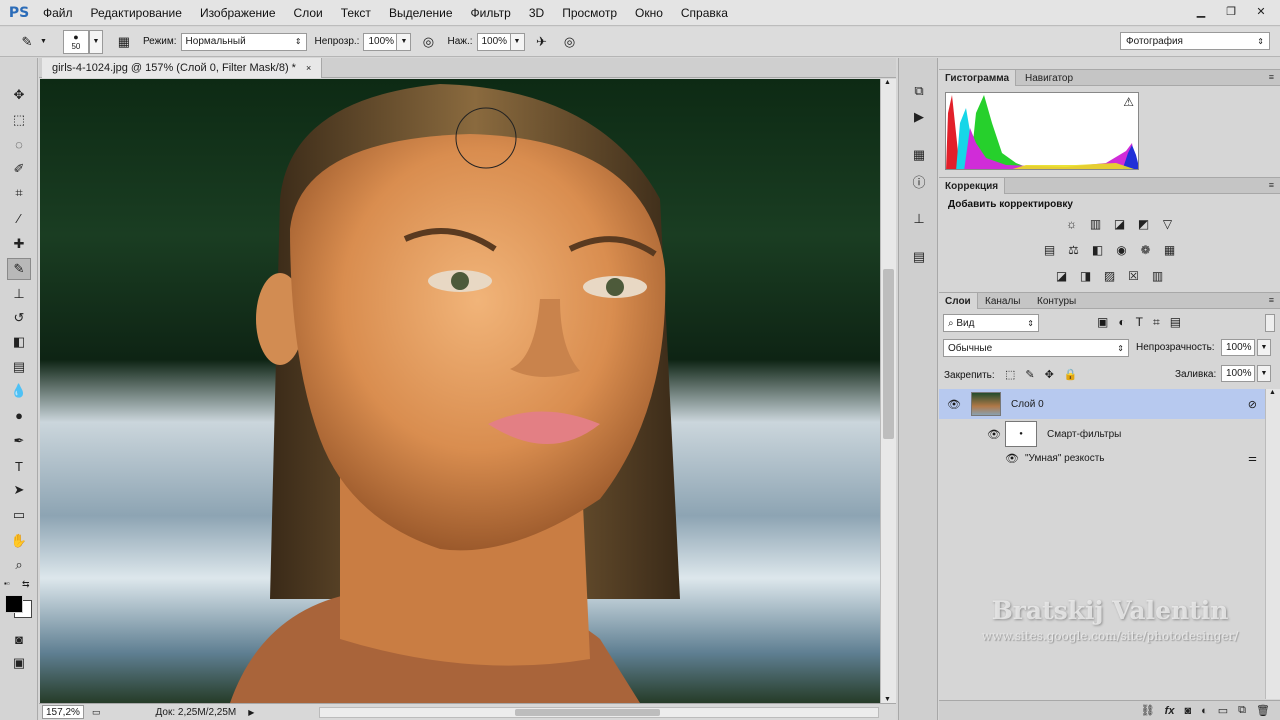 This screenshot has width=1280, height=720. Describe the element at coordinates (19, 342) in the screenshot. I see `eraser-tool-icon: ◧` at that location.